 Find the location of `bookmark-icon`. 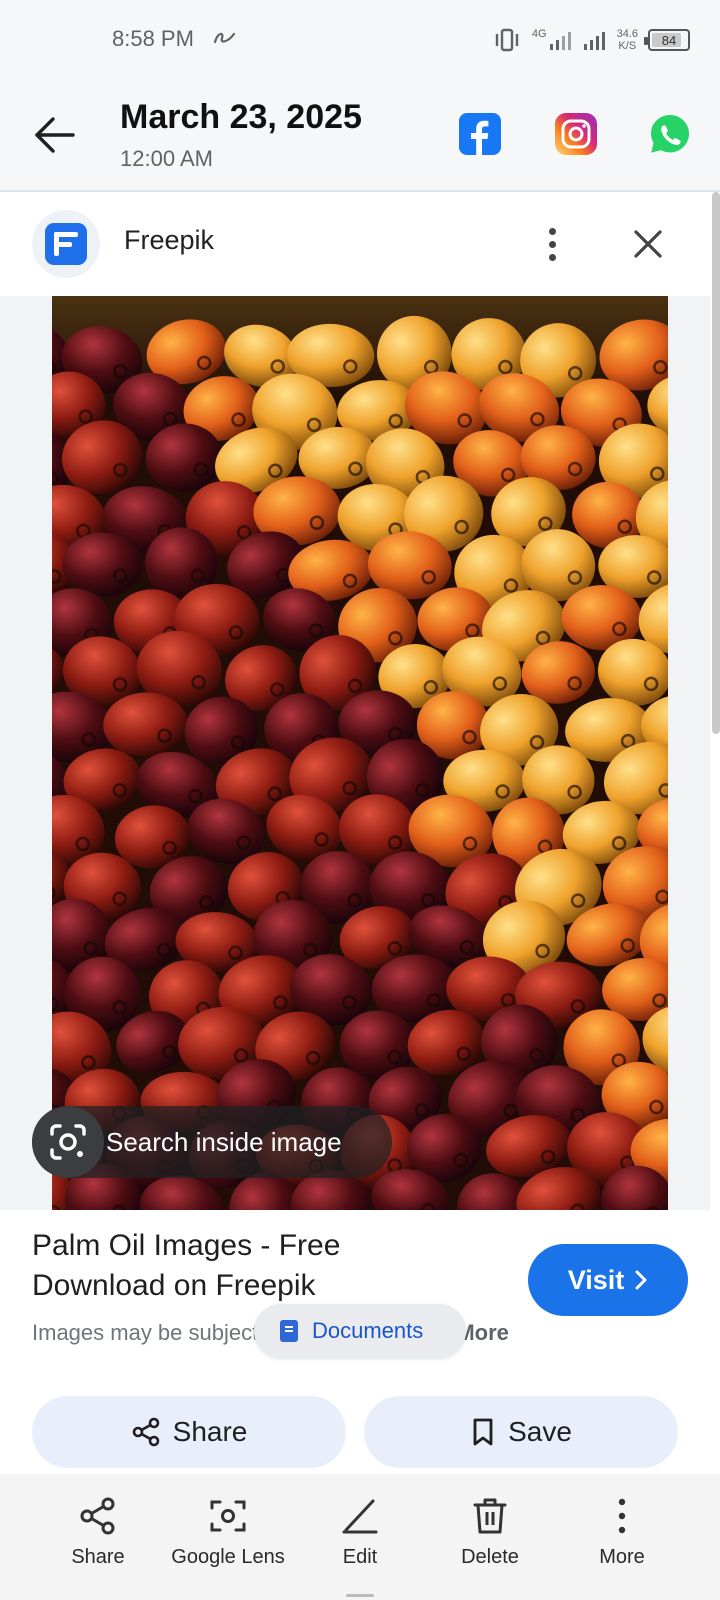

bookmark-icon is located at coordinates (483, 1432).